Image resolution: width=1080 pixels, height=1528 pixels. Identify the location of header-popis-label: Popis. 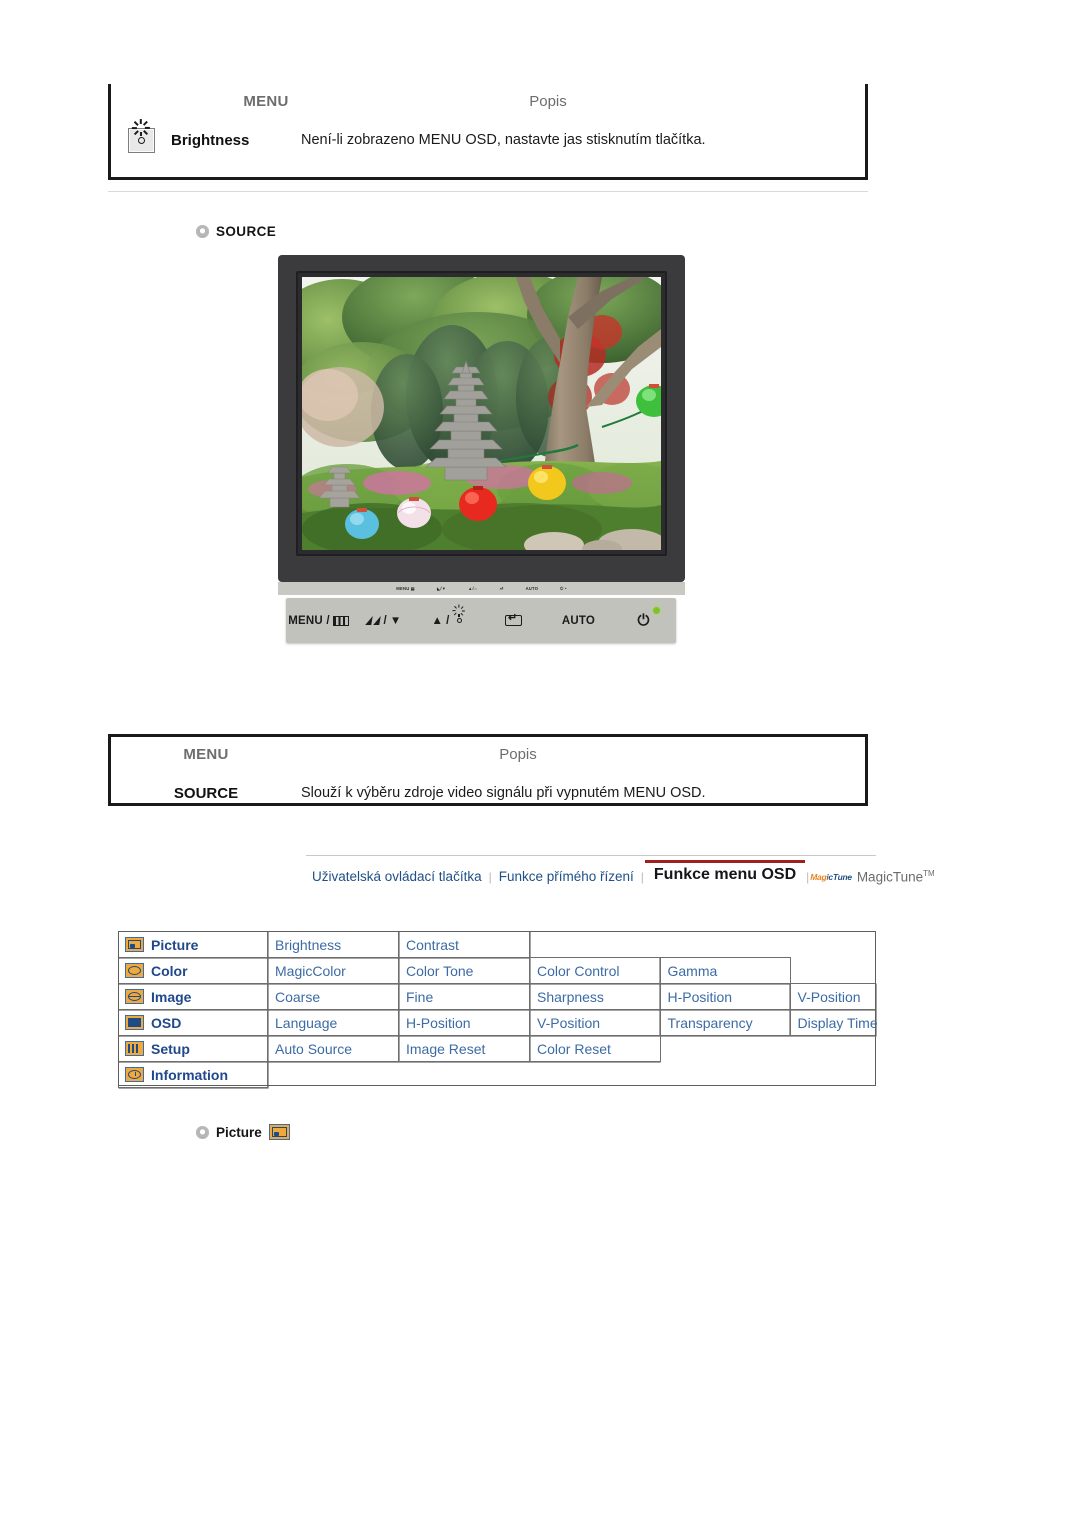
(518, 754).